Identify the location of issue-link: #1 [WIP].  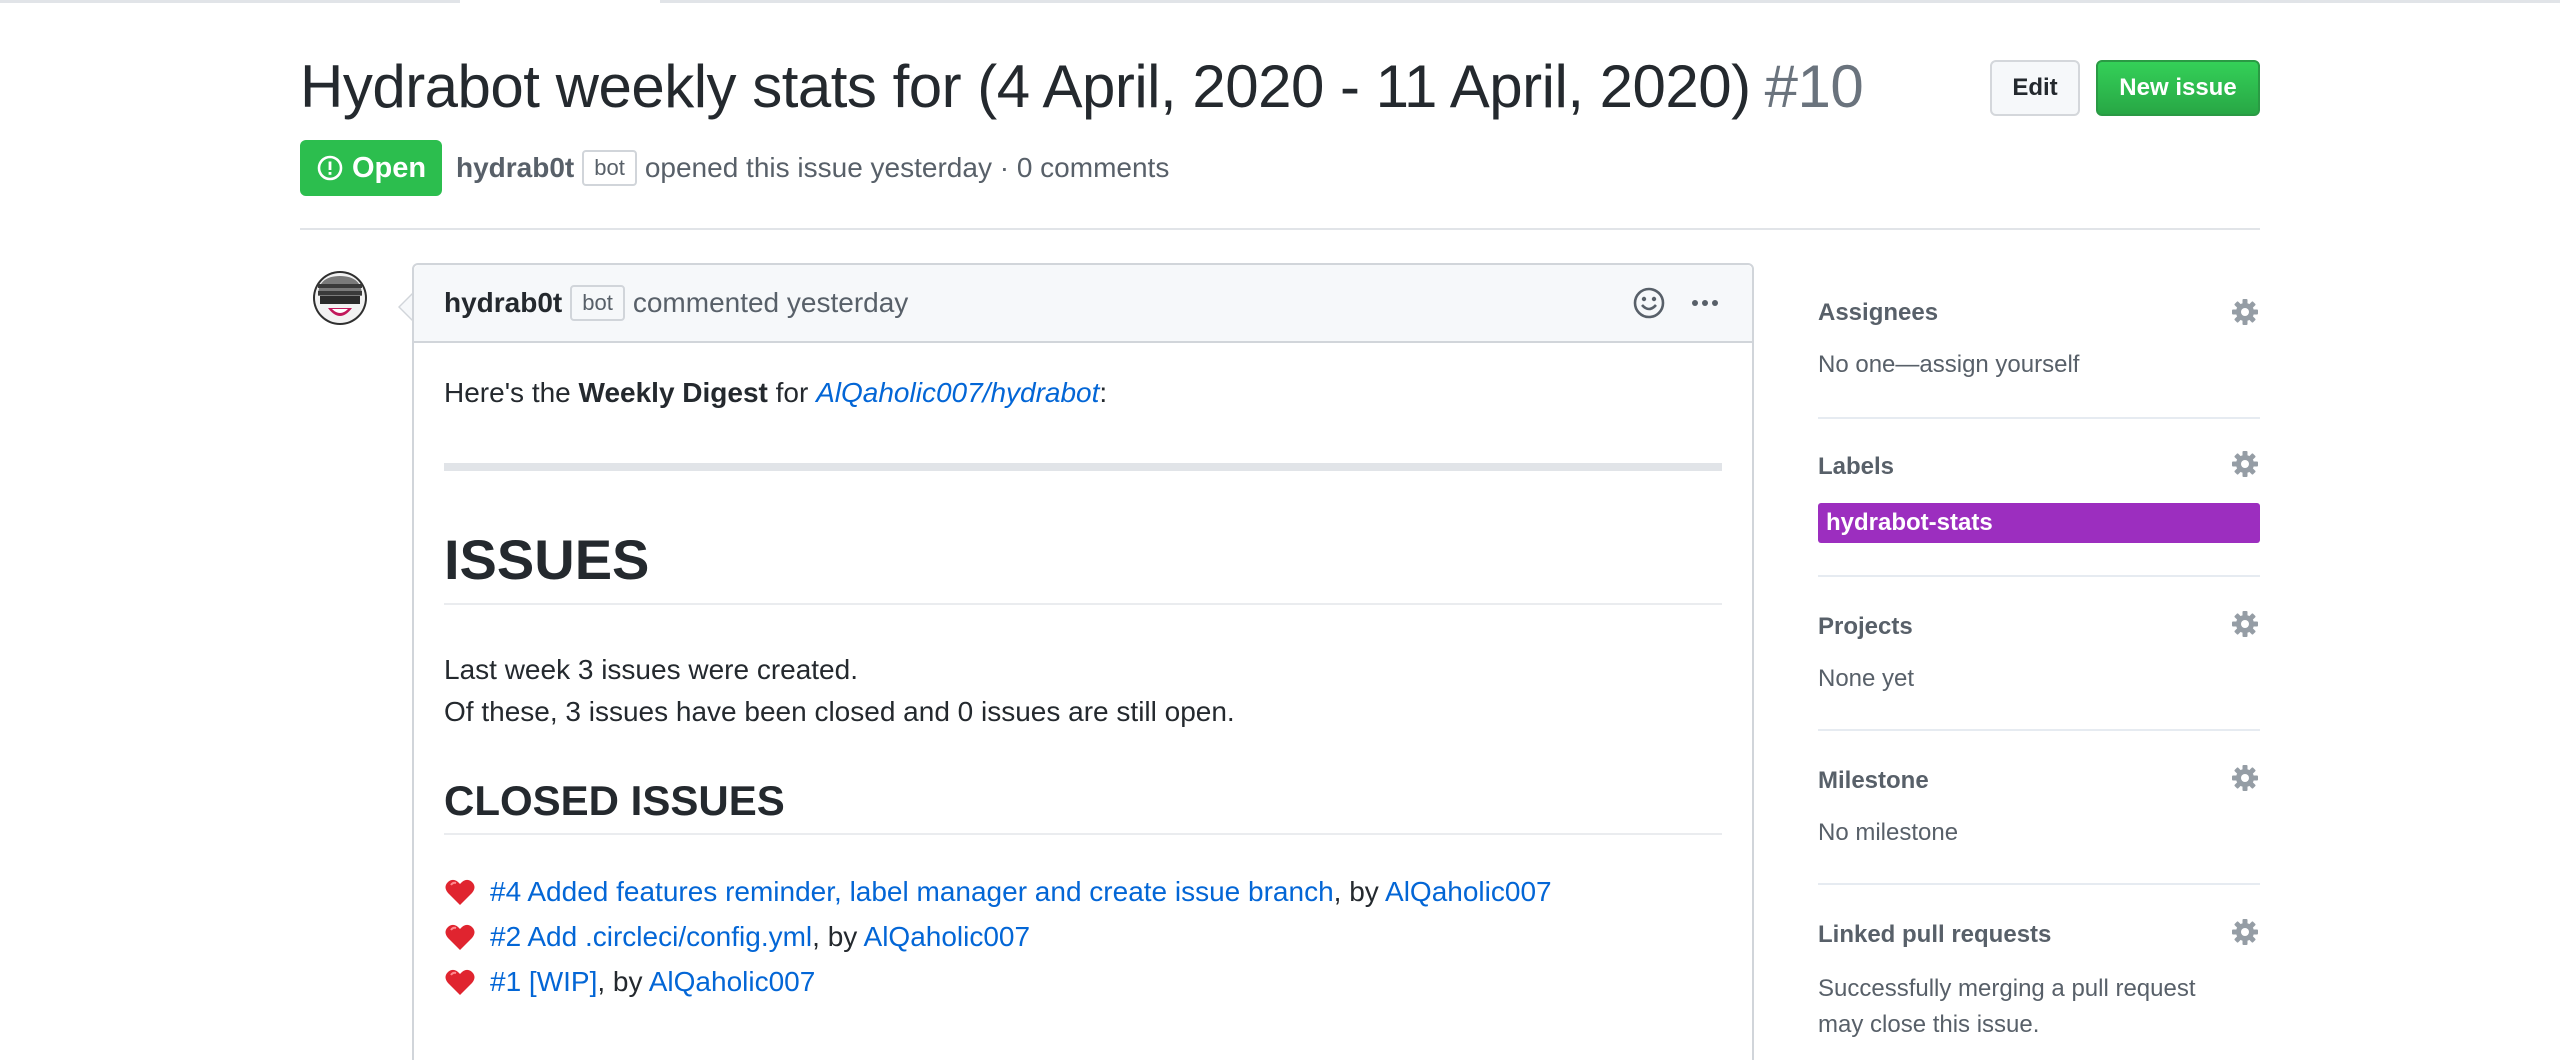
(543, 981).